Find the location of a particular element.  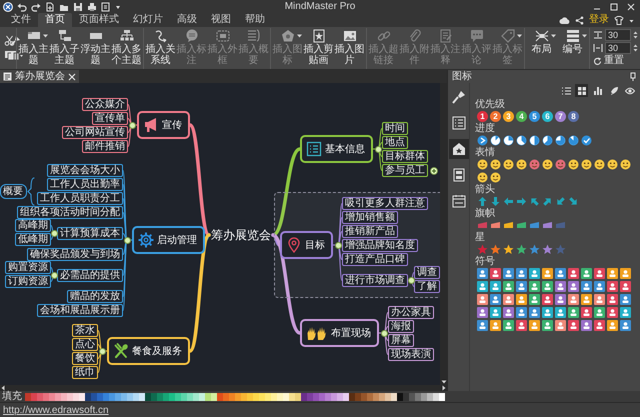

status-url: http://www.edrawsoft.cn is located at coordinates (56, 410).